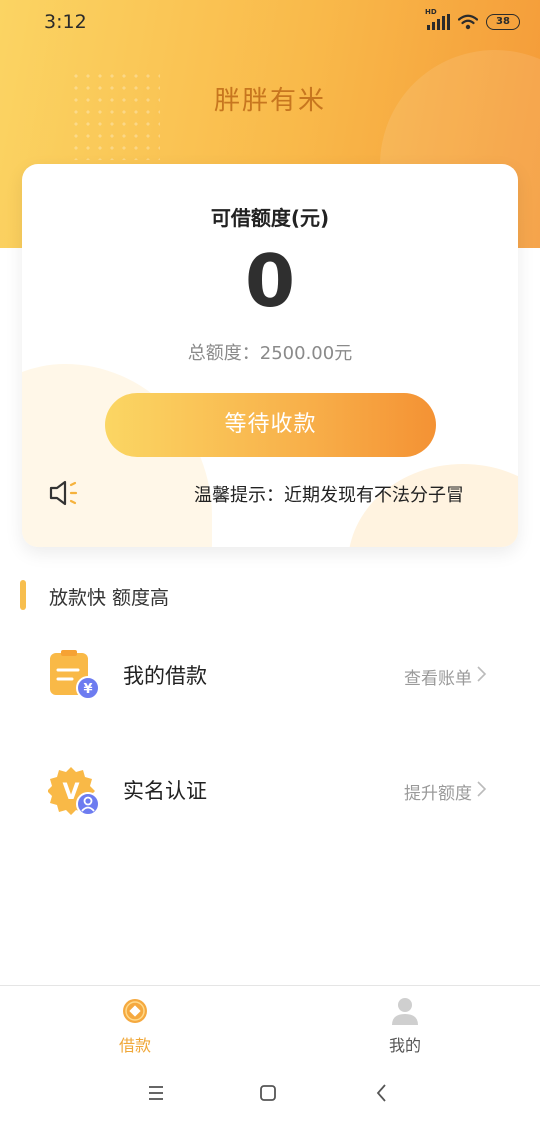 The height and width of the screenshot is (1124, 540). I want to click on await-payment-button: 等待收款, so click(270, 425).